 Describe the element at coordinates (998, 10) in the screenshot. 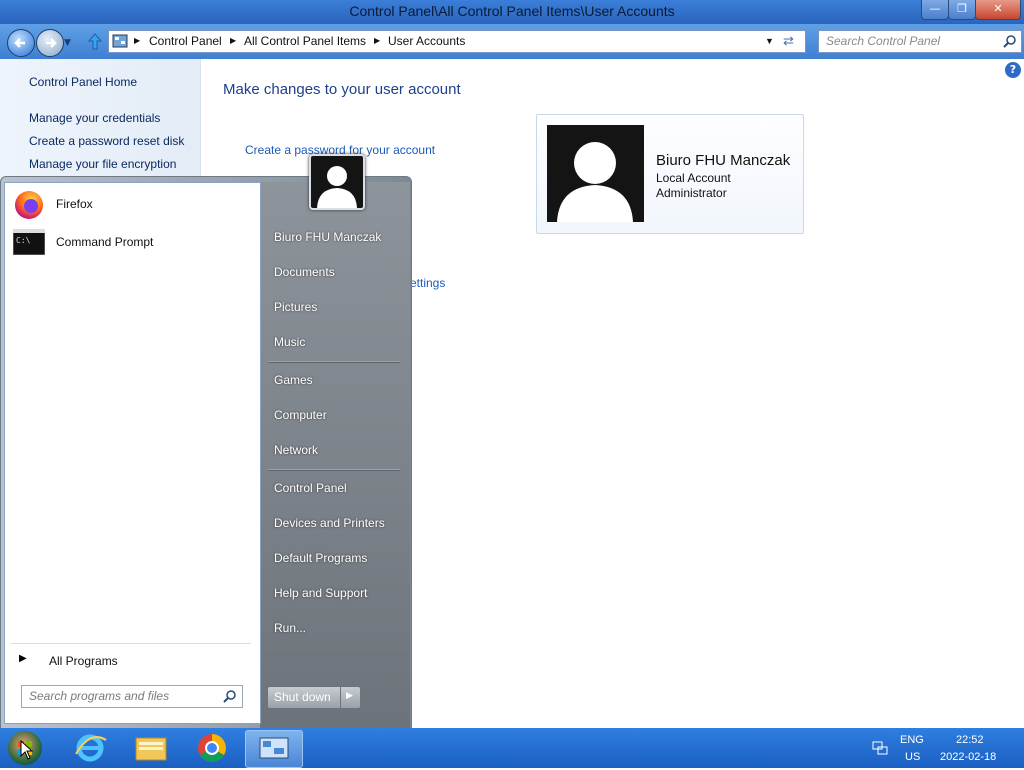

I see `close-button: ✕` at that location.